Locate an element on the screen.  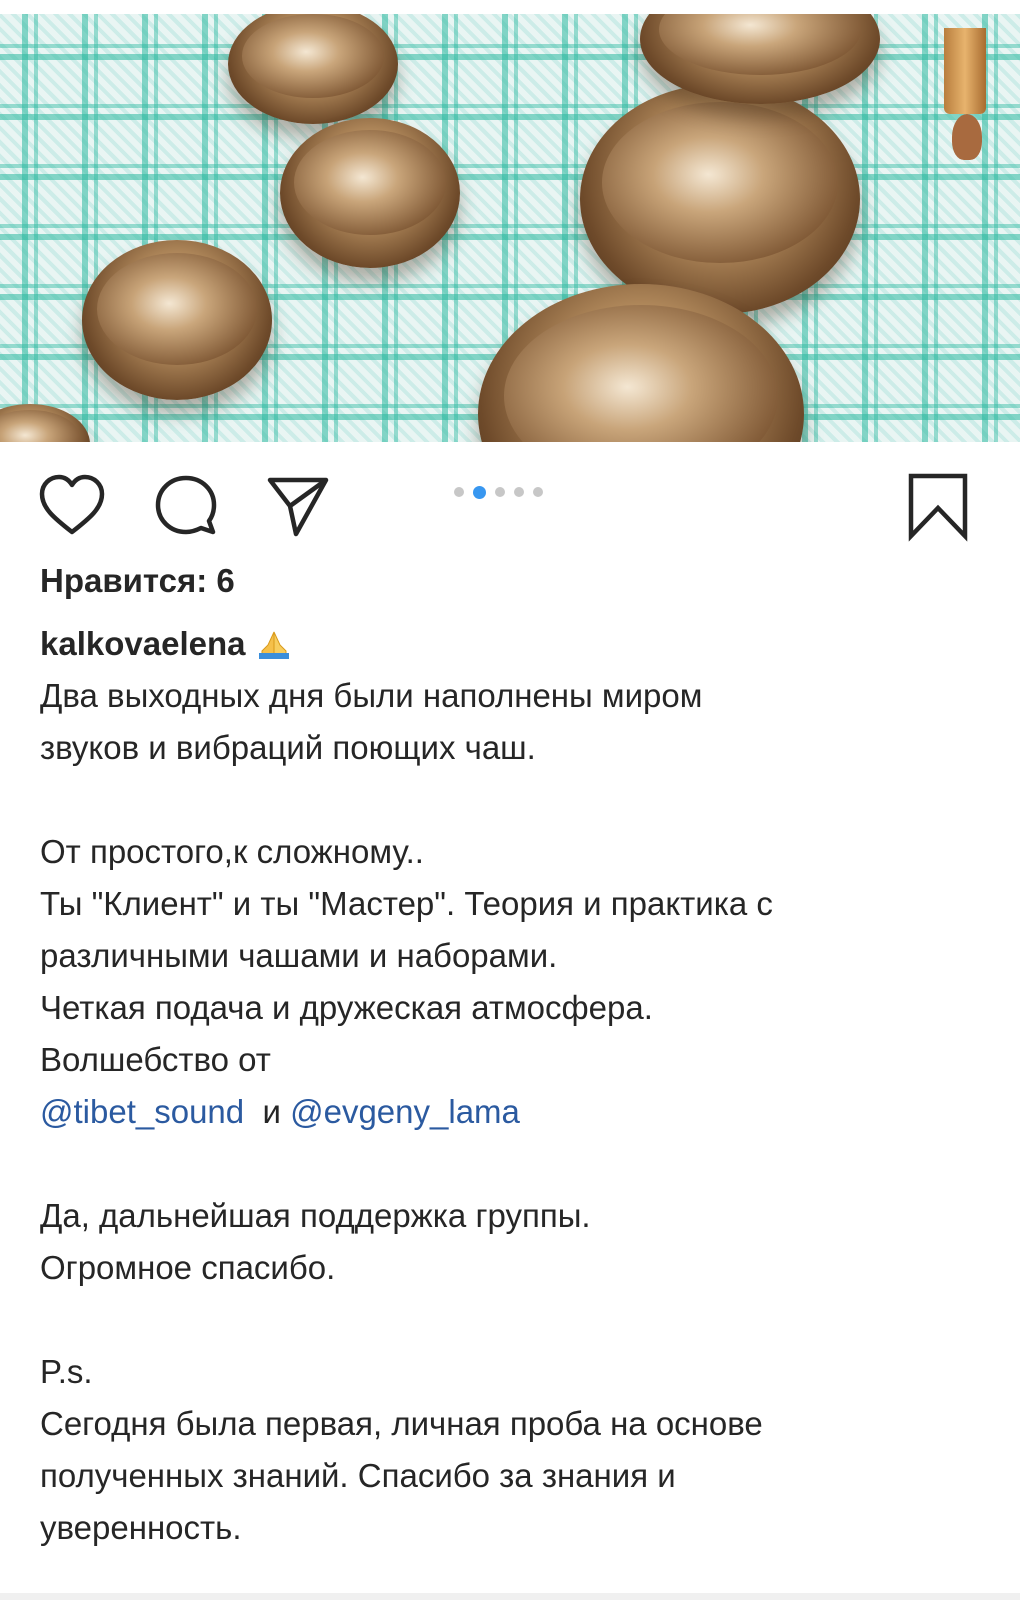
mention-link: @tibet_sound is located at coordinates (142, 1111).